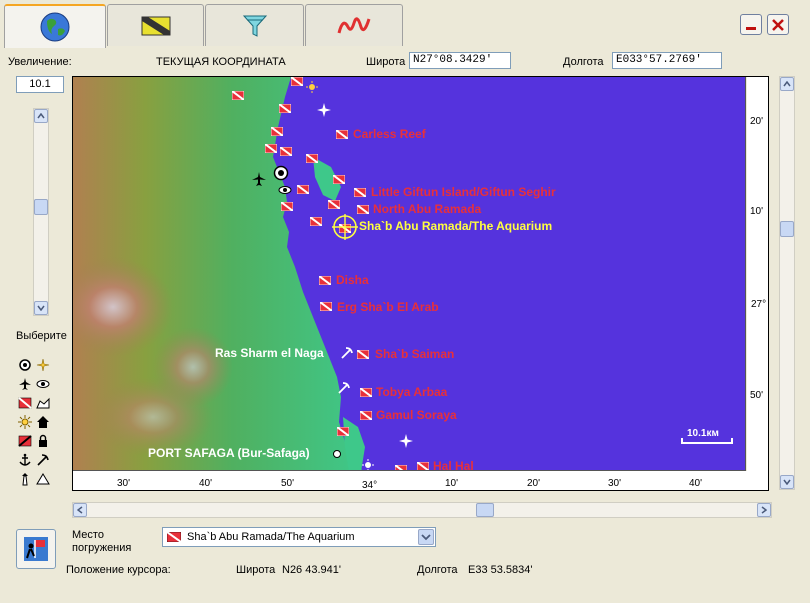  Describe the element at coordinates (41, 336) in the screenshot. I see `select-label: Выберите` at that location.